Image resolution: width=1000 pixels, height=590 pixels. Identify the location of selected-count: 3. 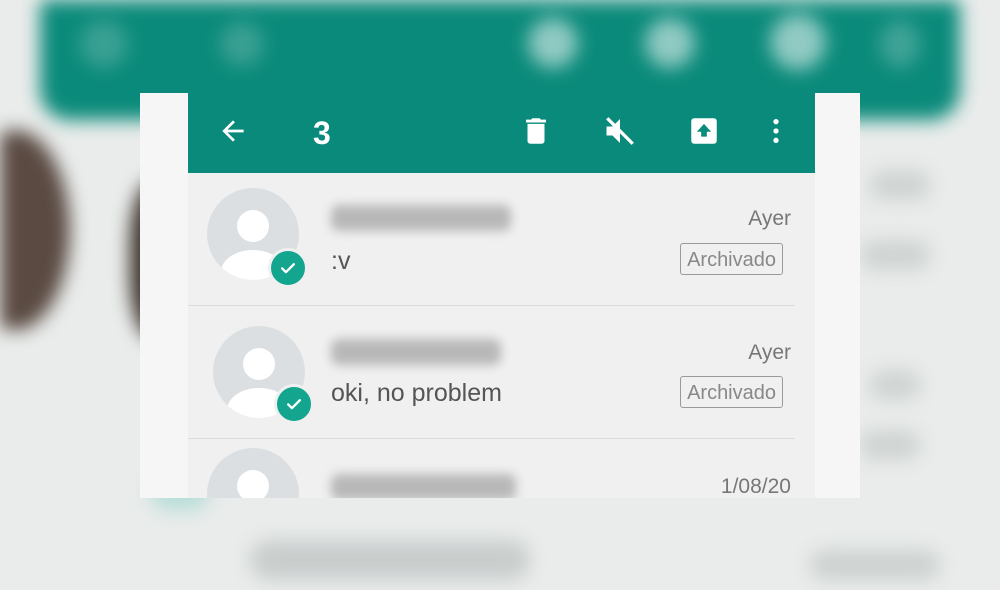
(322, 133).